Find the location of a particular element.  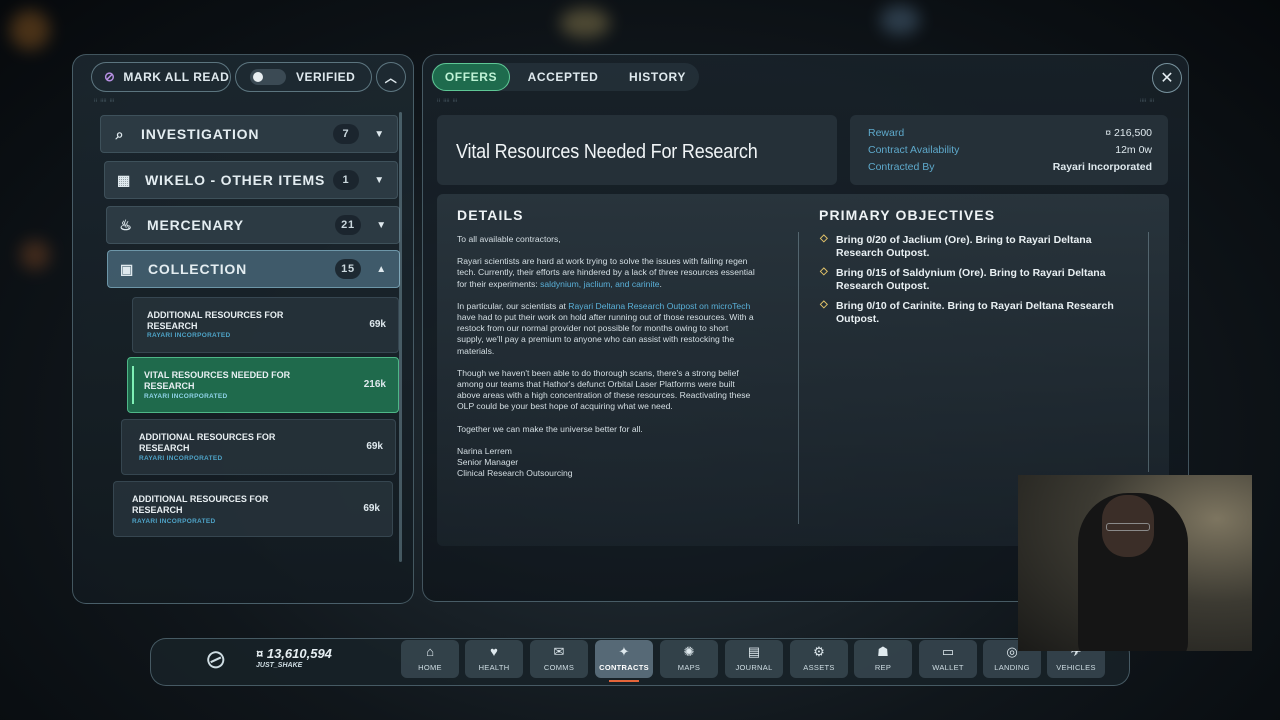

collapse-button: ︿ is located at coordinates (391, 77).